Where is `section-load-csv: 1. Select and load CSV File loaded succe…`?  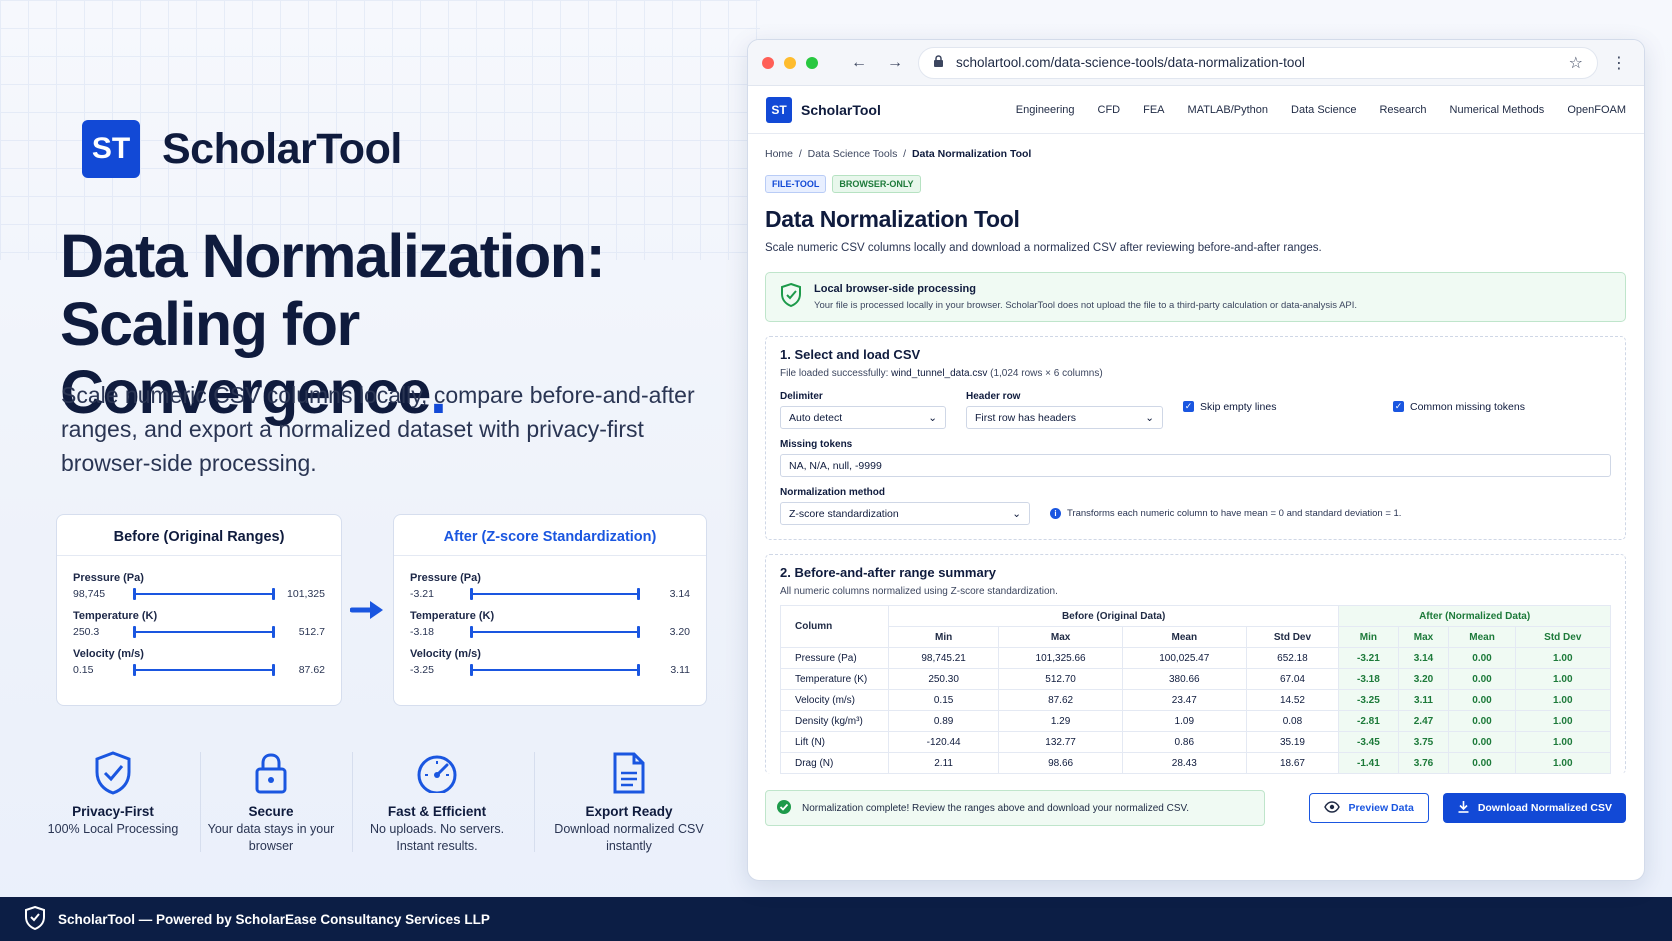
section-load-csv: 1. Select and load CSV File loaded succe… is located at coordinates (1195, 438).